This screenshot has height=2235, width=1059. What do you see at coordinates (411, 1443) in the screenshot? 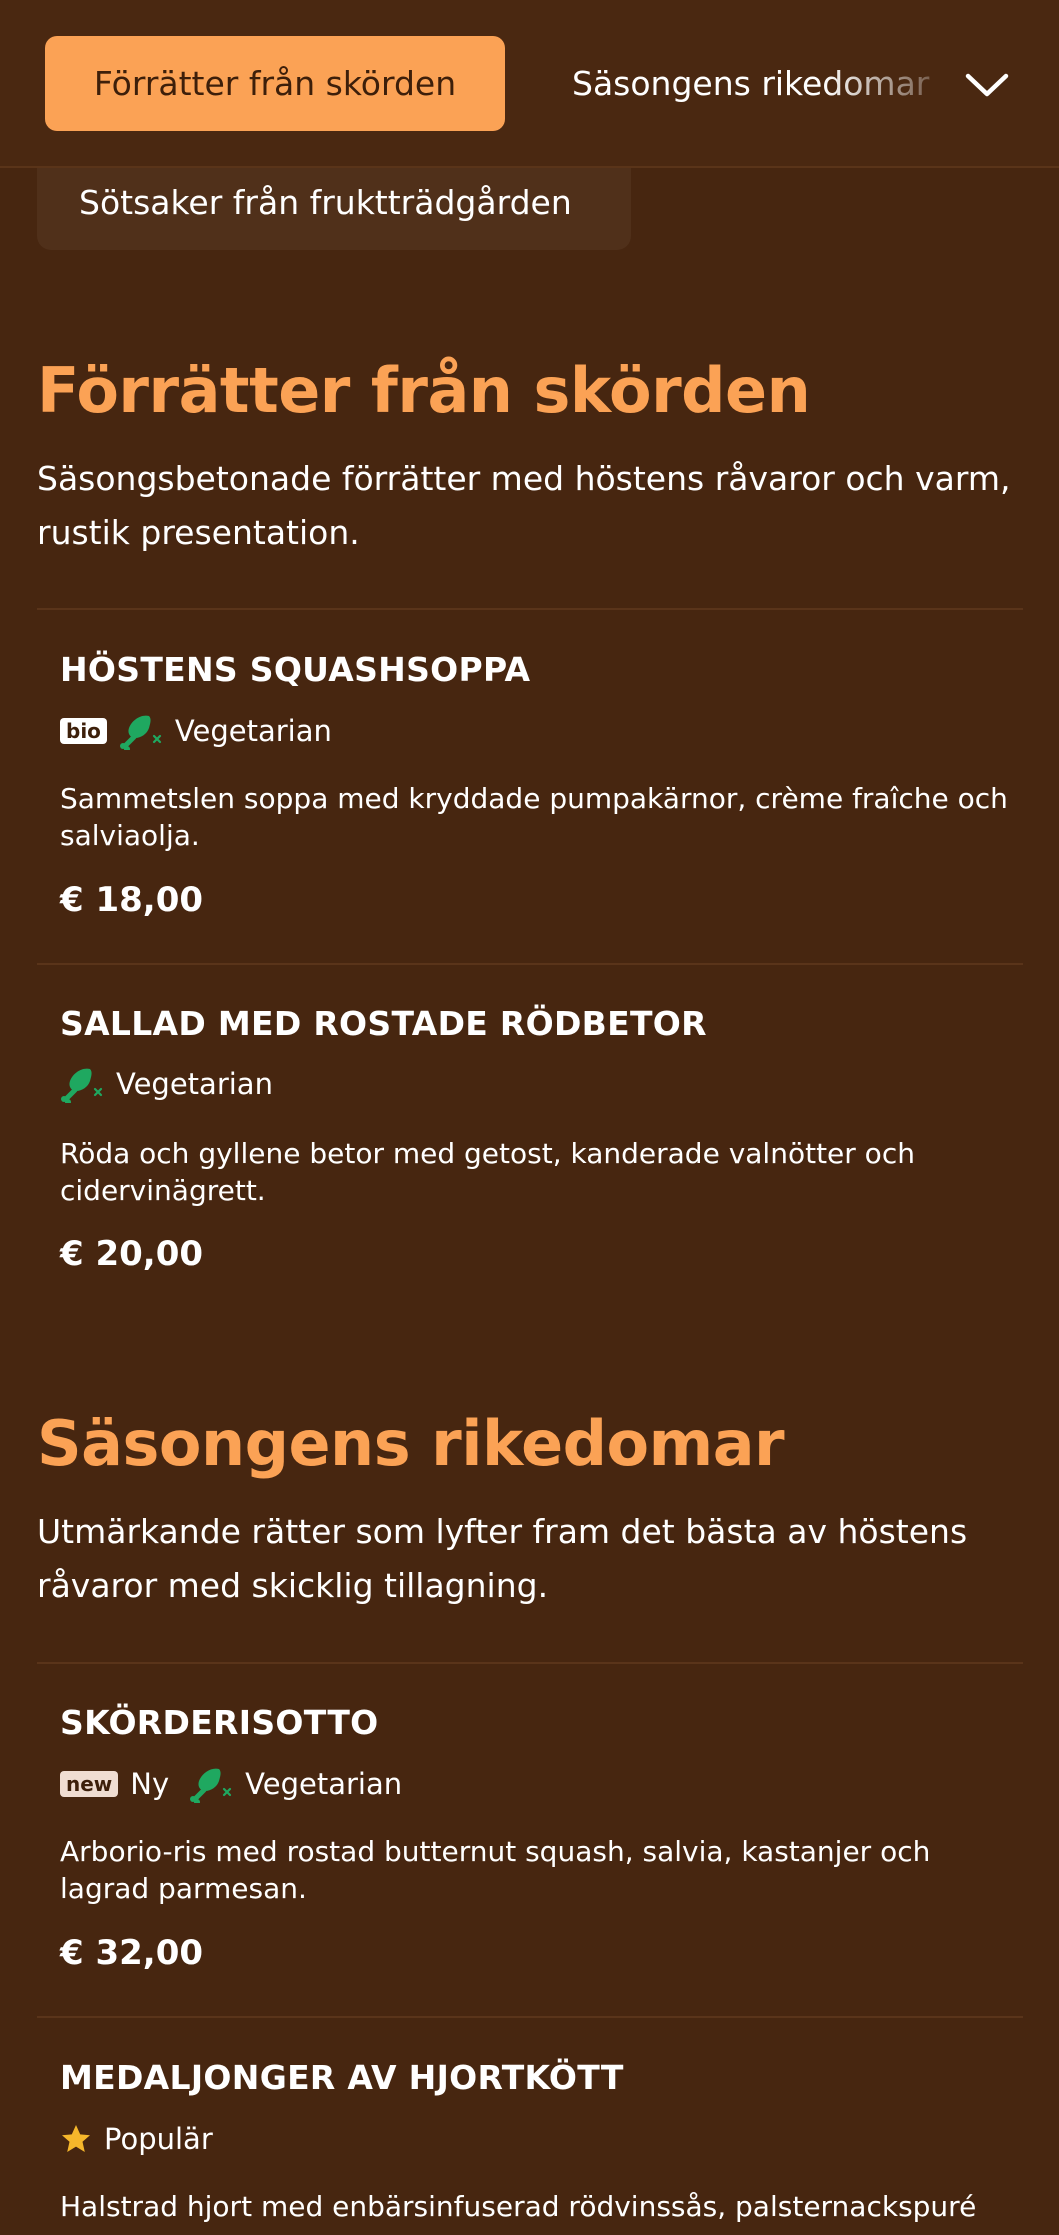
I see `section-title: Säsongens rikedomar` at bounding box center [411, 1443].